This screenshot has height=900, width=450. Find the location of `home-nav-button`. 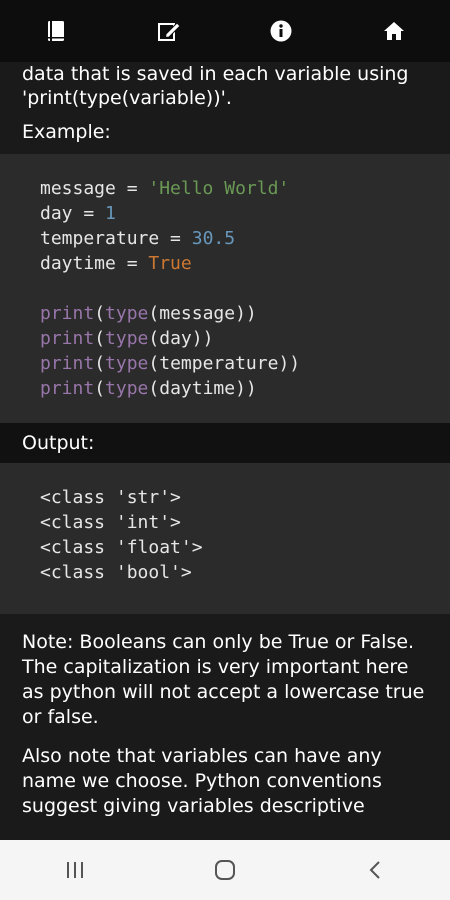

home-nav-button is located at coordinates (225, 870).